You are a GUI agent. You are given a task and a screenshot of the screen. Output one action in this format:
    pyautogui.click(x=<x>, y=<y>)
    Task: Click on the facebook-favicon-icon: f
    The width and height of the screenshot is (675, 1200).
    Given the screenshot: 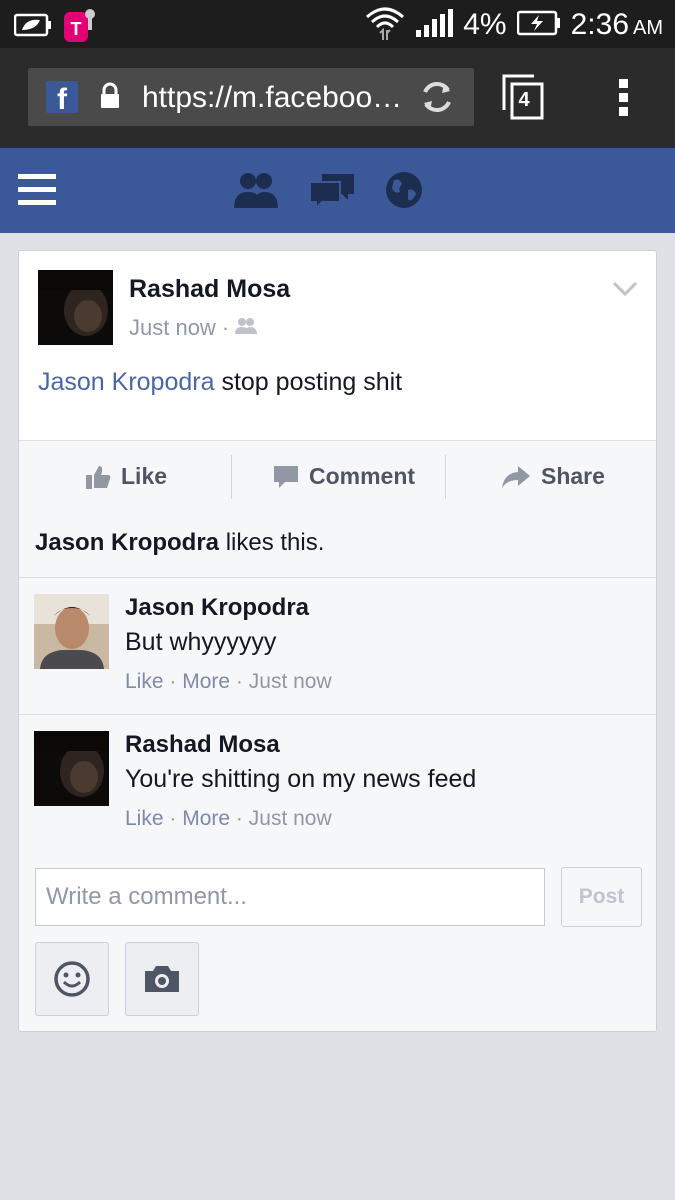 What is the action you would take?
    pyautogui.click(x=62, y=97)
    